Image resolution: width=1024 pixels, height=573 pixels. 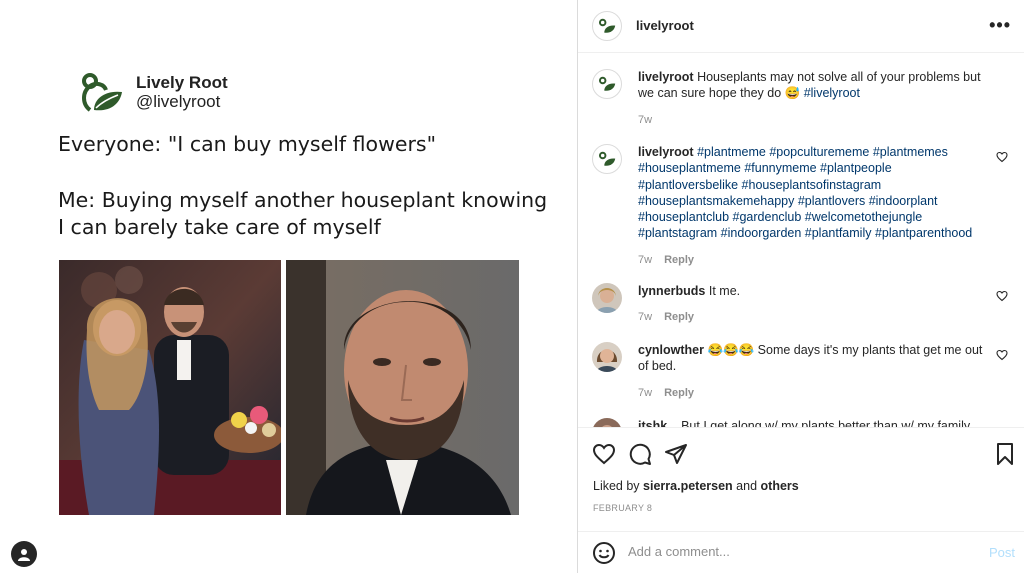 I want to click on post-date: FEBRUARY 8, so click(x=622, y=508).